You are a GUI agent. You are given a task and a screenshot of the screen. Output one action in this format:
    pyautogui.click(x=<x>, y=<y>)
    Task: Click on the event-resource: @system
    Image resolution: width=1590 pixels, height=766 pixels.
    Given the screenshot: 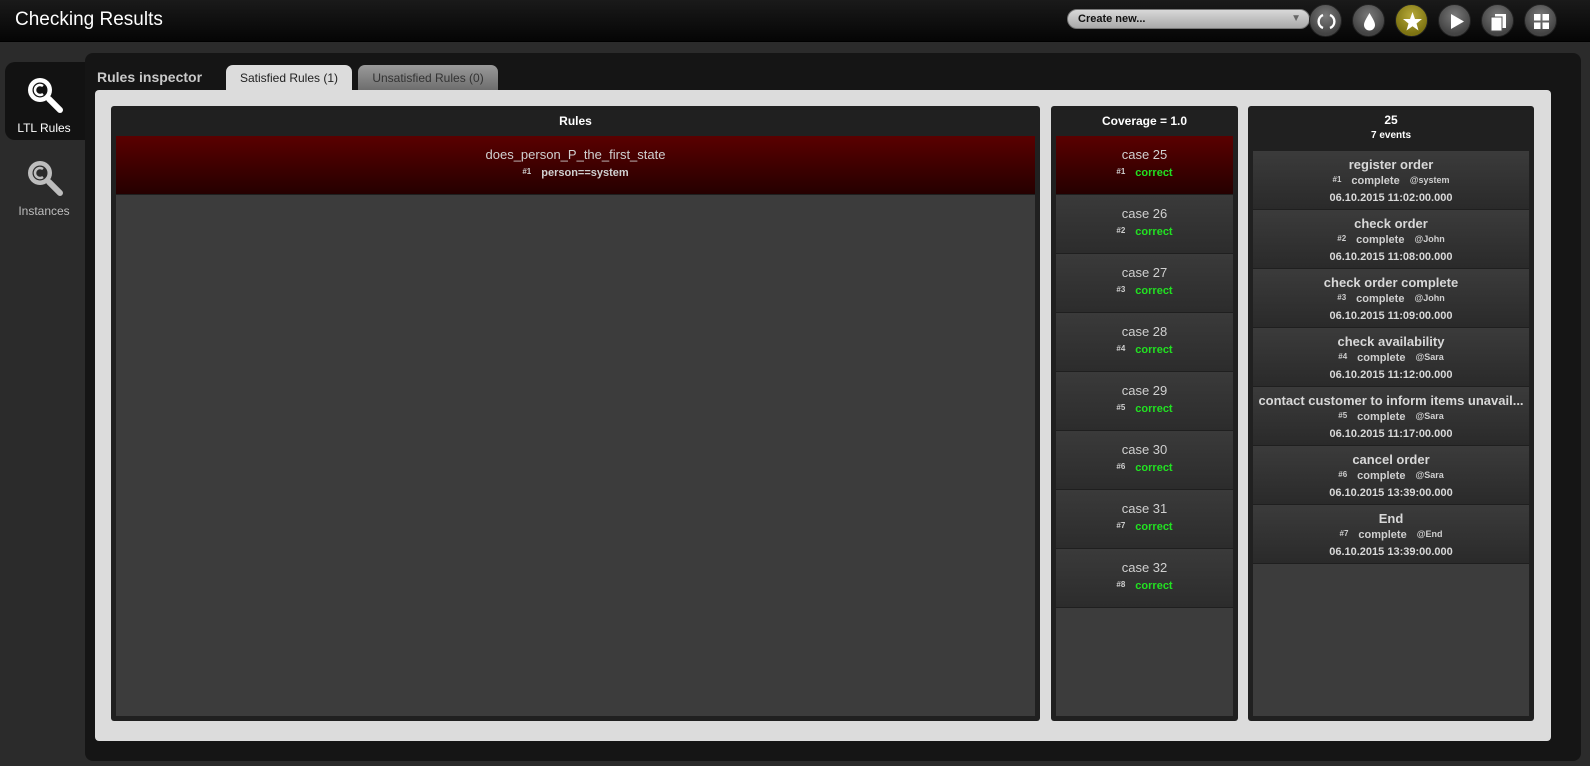 What is the action you would take?
    pyautogui.click(x=1429, y=180)
    